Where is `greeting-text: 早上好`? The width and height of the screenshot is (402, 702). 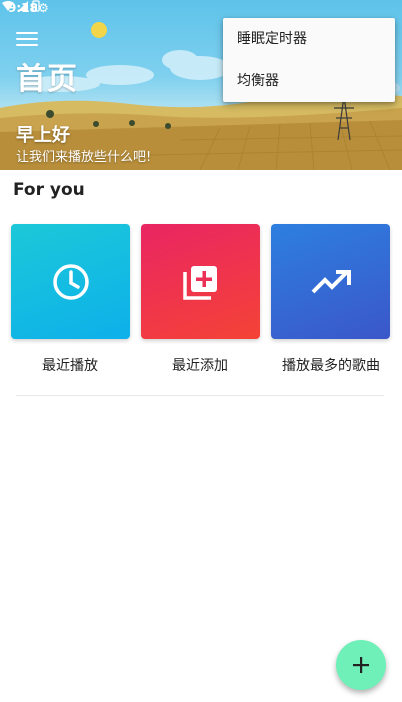
greeting-text: 早上好 is located at coordinates (43, 135).